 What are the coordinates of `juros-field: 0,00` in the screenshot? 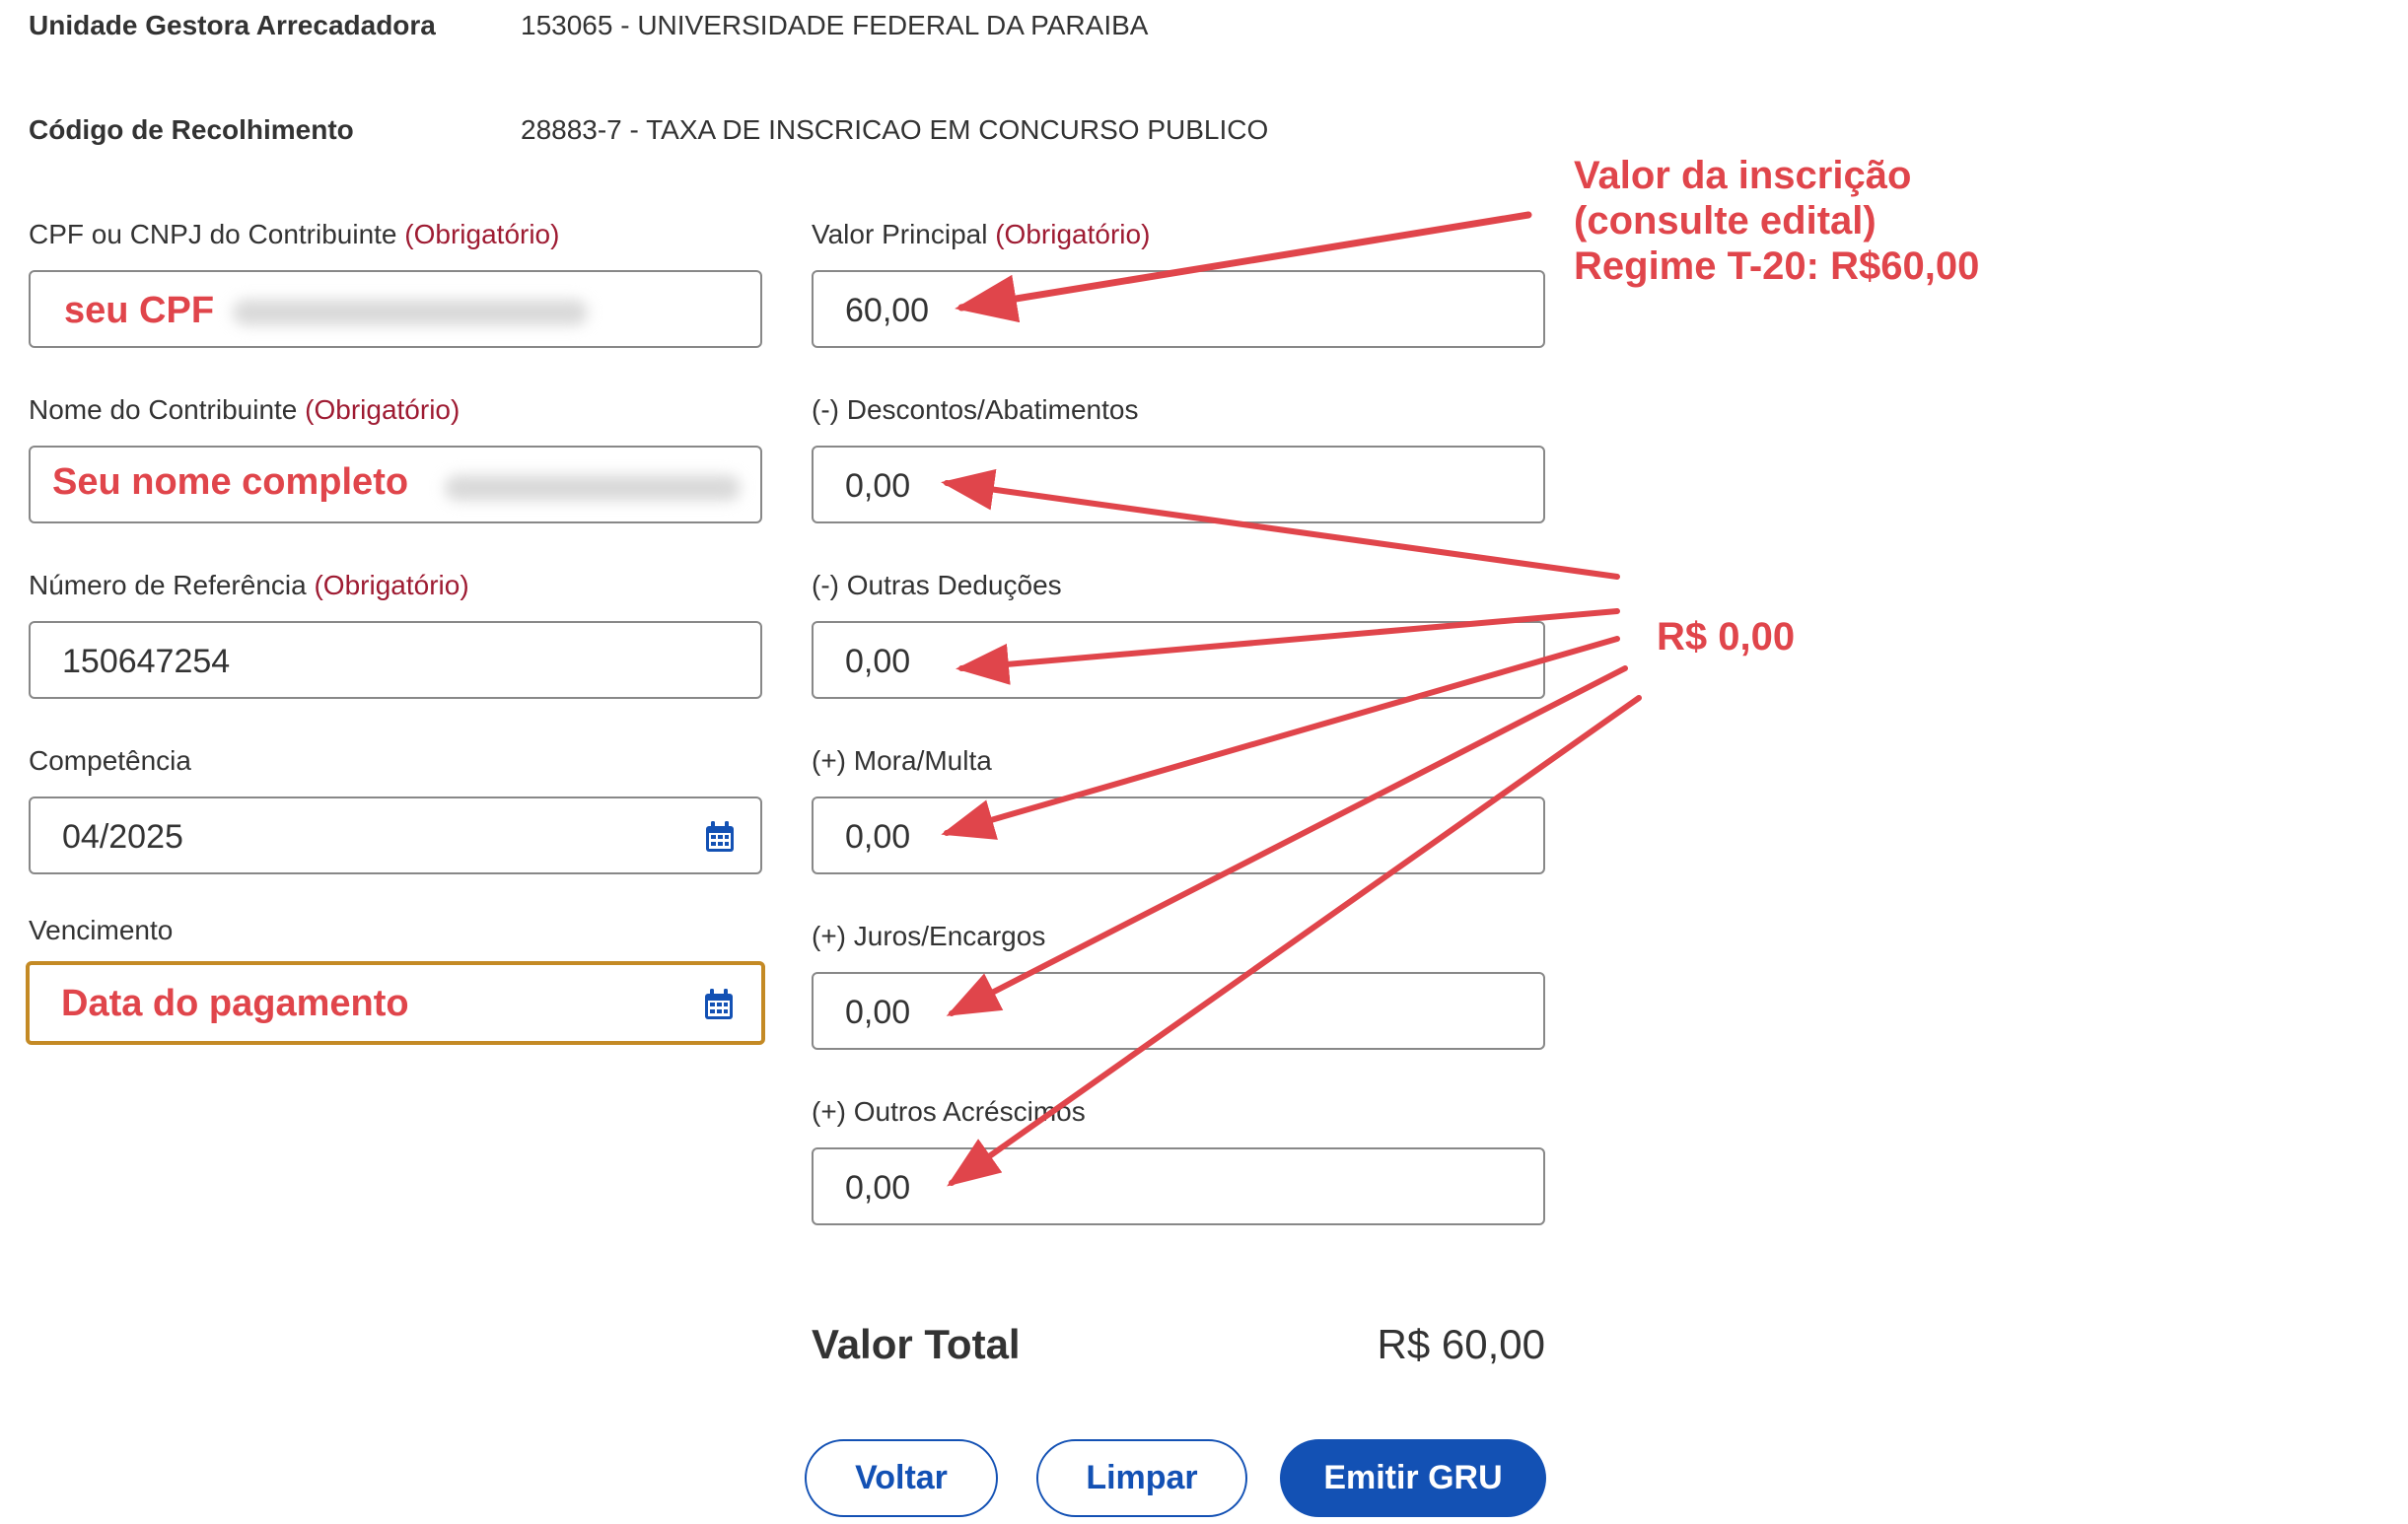 It's located at (1178, 1011).